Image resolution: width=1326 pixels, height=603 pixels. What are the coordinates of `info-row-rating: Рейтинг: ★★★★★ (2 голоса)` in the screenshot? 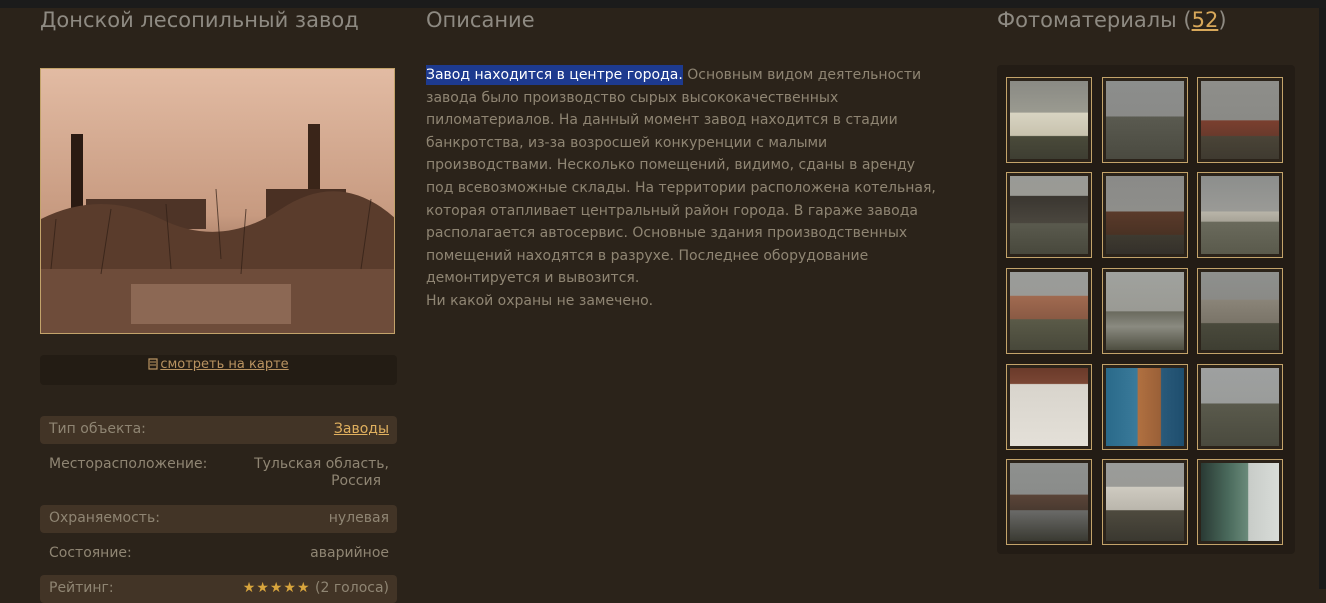 It's located at (218, 589).